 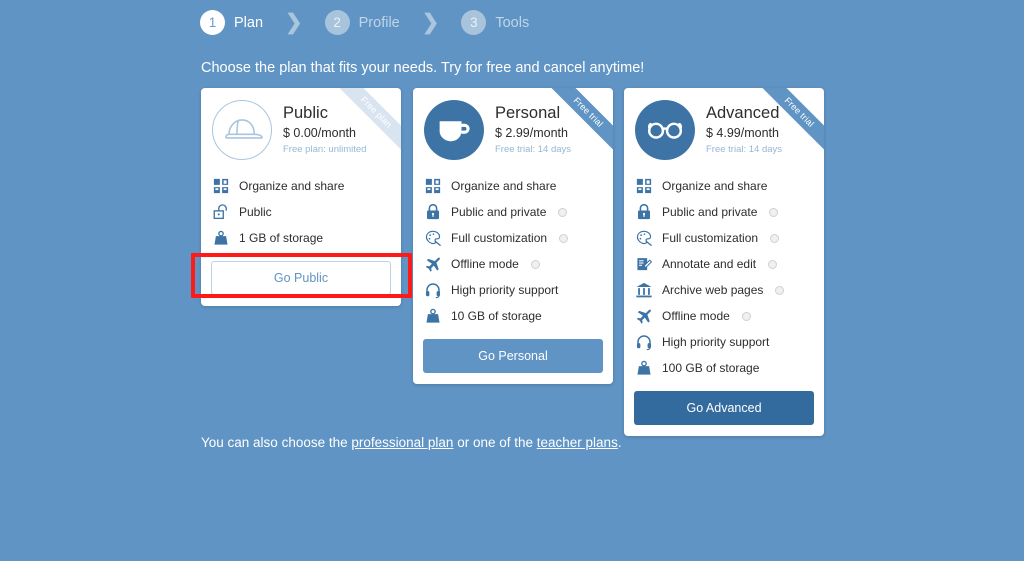 What do you see at coordinates (512, 22) in the screenshot?
I see `step-label: Tools` at bounding box center [512, 22].